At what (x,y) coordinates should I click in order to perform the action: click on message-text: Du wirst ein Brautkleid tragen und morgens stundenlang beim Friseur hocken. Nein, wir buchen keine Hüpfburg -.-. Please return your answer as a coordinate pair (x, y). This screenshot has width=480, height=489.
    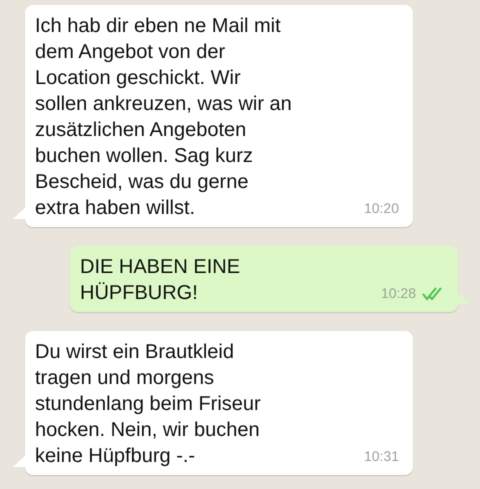
    Looking at the image, I should click on (148, 404).